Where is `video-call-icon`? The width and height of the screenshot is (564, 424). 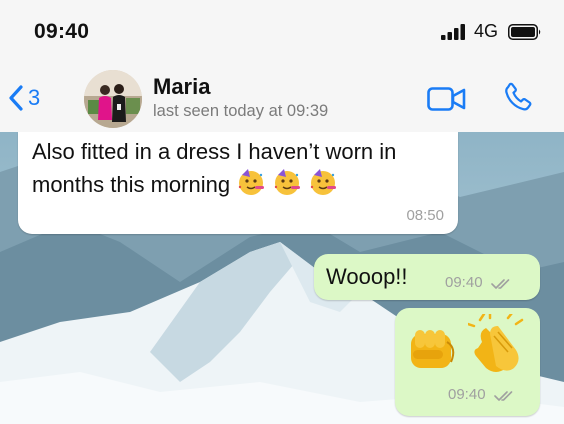
video-call-icon is located at coordinates (447, 99).